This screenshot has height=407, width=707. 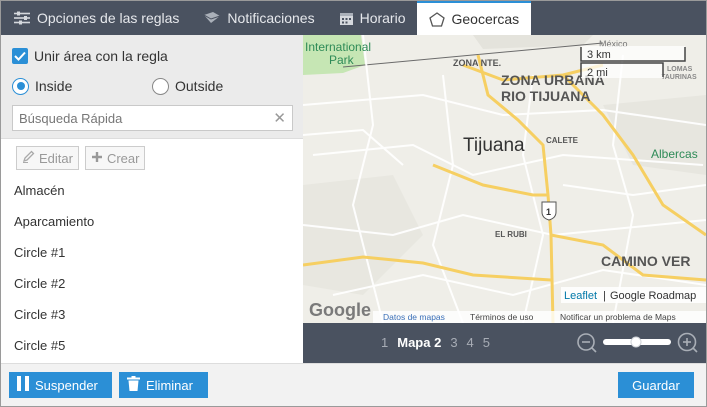 I want to click on list-item: Circle #2, so click(x=152, y=283).